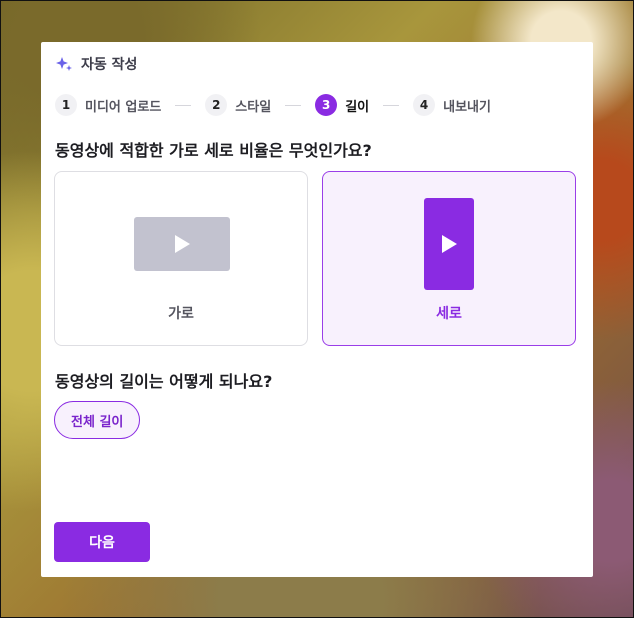 This screenshot has height=618, width=634. I want to click on aspect-question: 동영상에 적합한 가로 세로 비율은 무엇인가요?, so click(213, 150).